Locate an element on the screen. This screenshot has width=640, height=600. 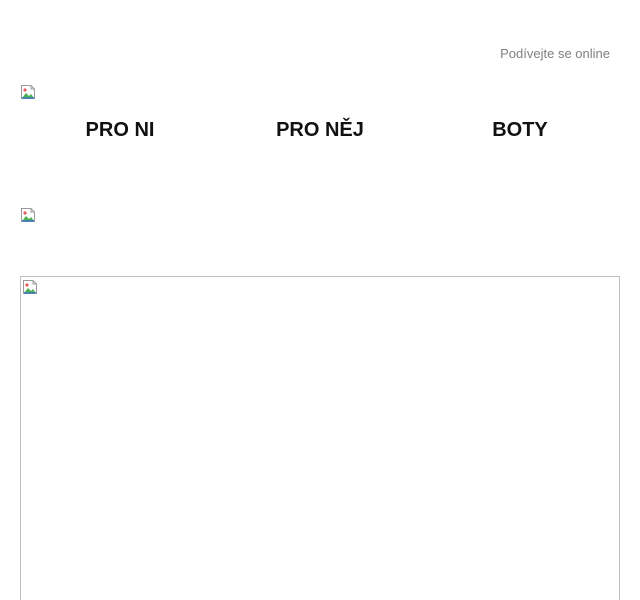
hero-image-placeholder is located at coordinates (30, 287).